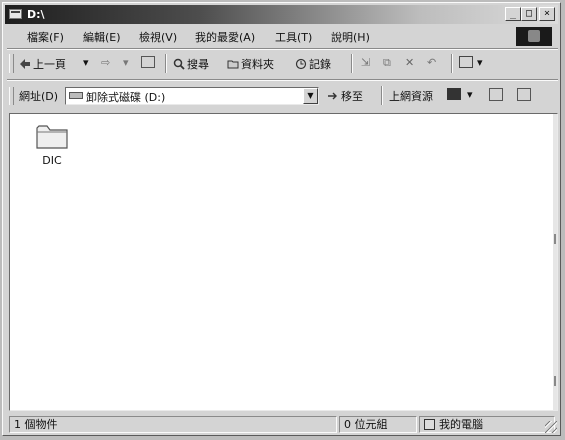  What do you see at coordinates (126, 97) in the screenshot?
I see `address-value: 卸除式磁碟 (D:)` at bounding box center [126, 97].